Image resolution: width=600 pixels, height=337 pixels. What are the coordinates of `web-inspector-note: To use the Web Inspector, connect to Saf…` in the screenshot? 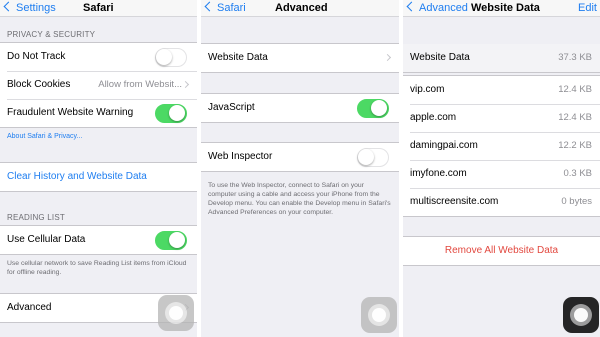 It's located at (299, 199).